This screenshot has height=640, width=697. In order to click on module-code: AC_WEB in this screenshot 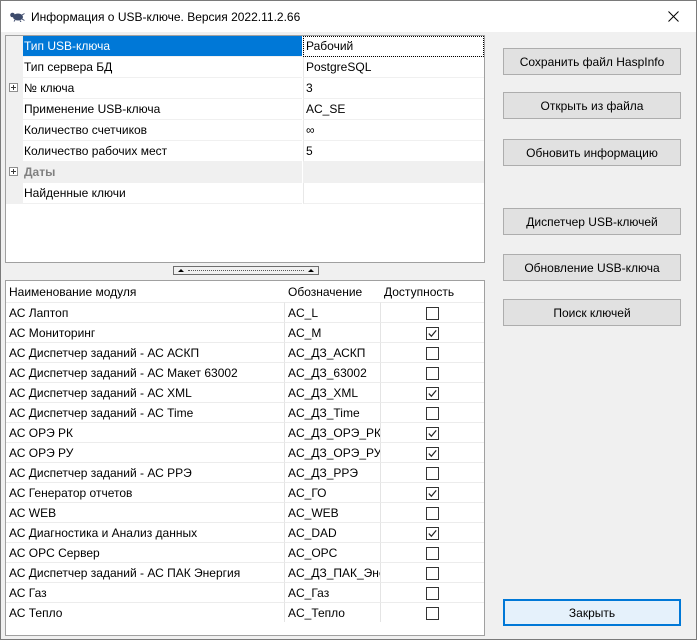, I will do `click(333, 512)`.